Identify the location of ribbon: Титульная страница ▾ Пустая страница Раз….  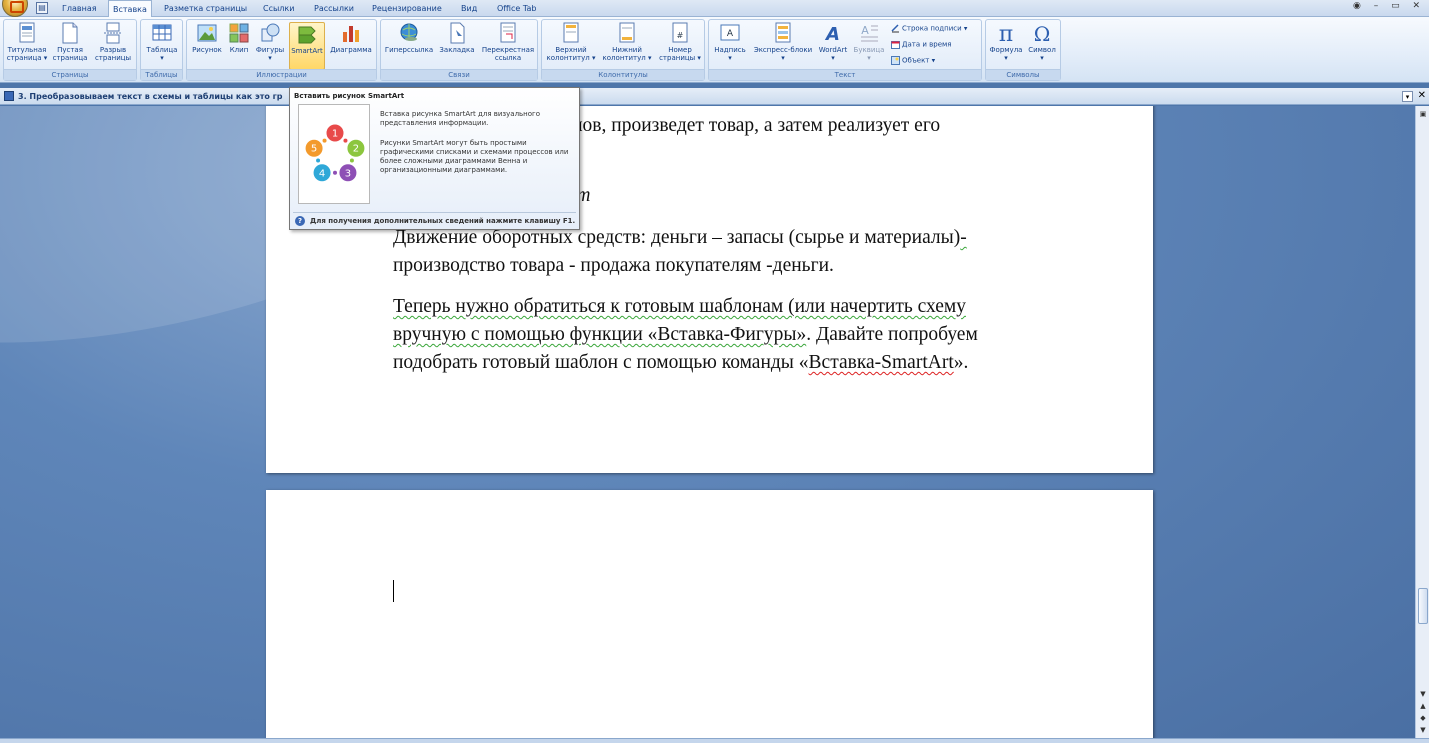
(714, 50).